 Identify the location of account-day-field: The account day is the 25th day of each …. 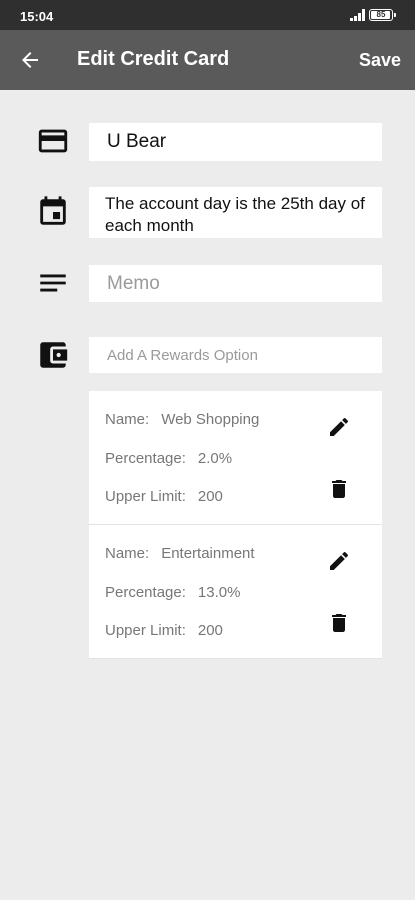
(235, 212).